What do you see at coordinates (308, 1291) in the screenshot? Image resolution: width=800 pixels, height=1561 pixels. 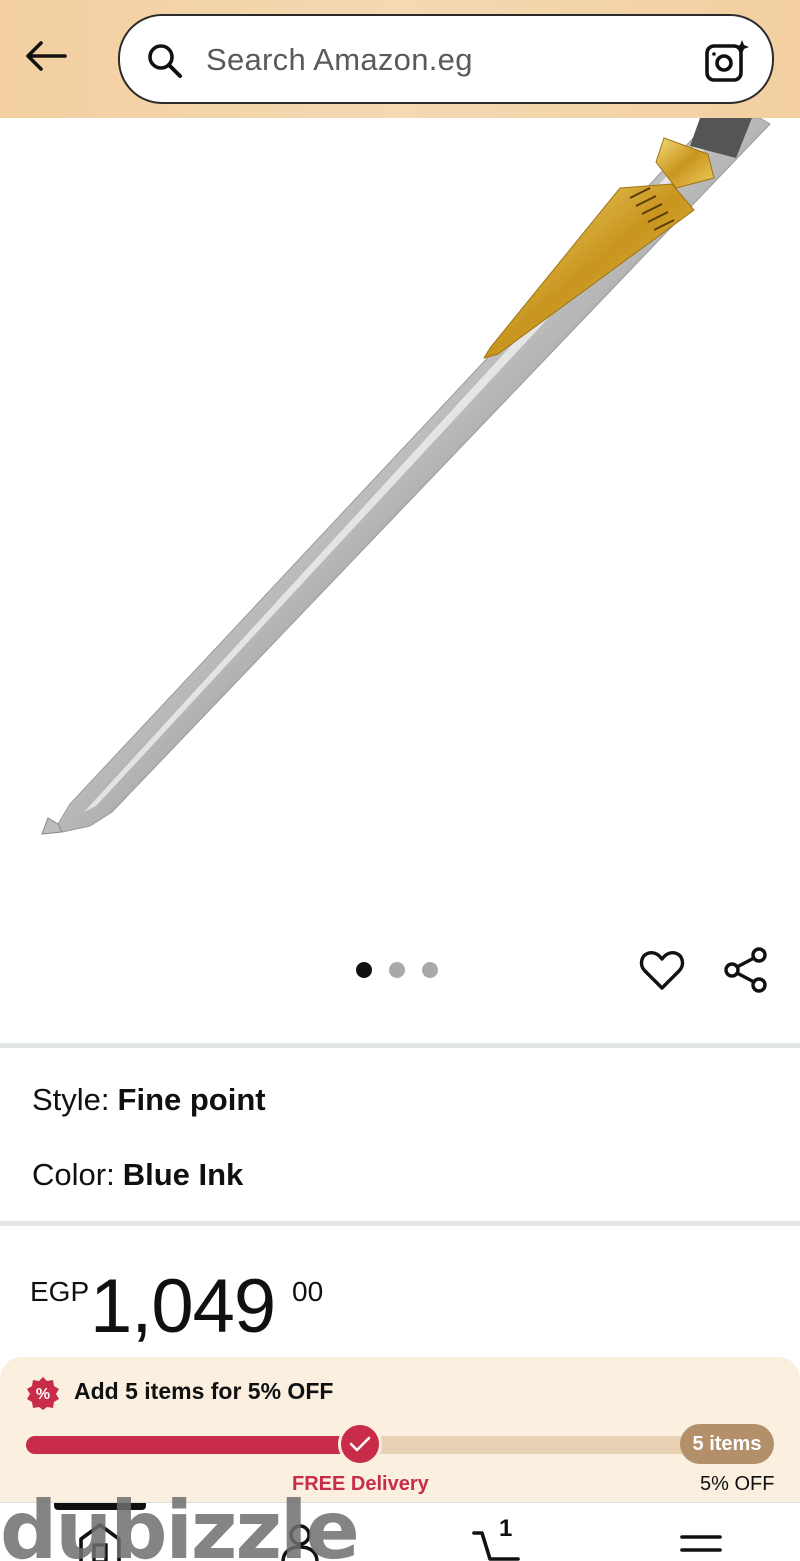 I see `price-fraction: 00` at bounding box center [308, 1291].